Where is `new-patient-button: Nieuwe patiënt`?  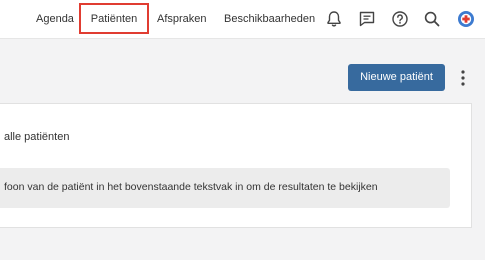
new-patient-button: Nieuwe patiënt is located at coordinates (396, 77).